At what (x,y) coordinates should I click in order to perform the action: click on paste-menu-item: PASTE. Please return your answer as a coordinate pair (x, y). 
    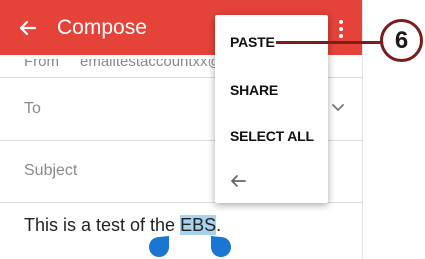
    Looking at the image, I should click on (252, 42).